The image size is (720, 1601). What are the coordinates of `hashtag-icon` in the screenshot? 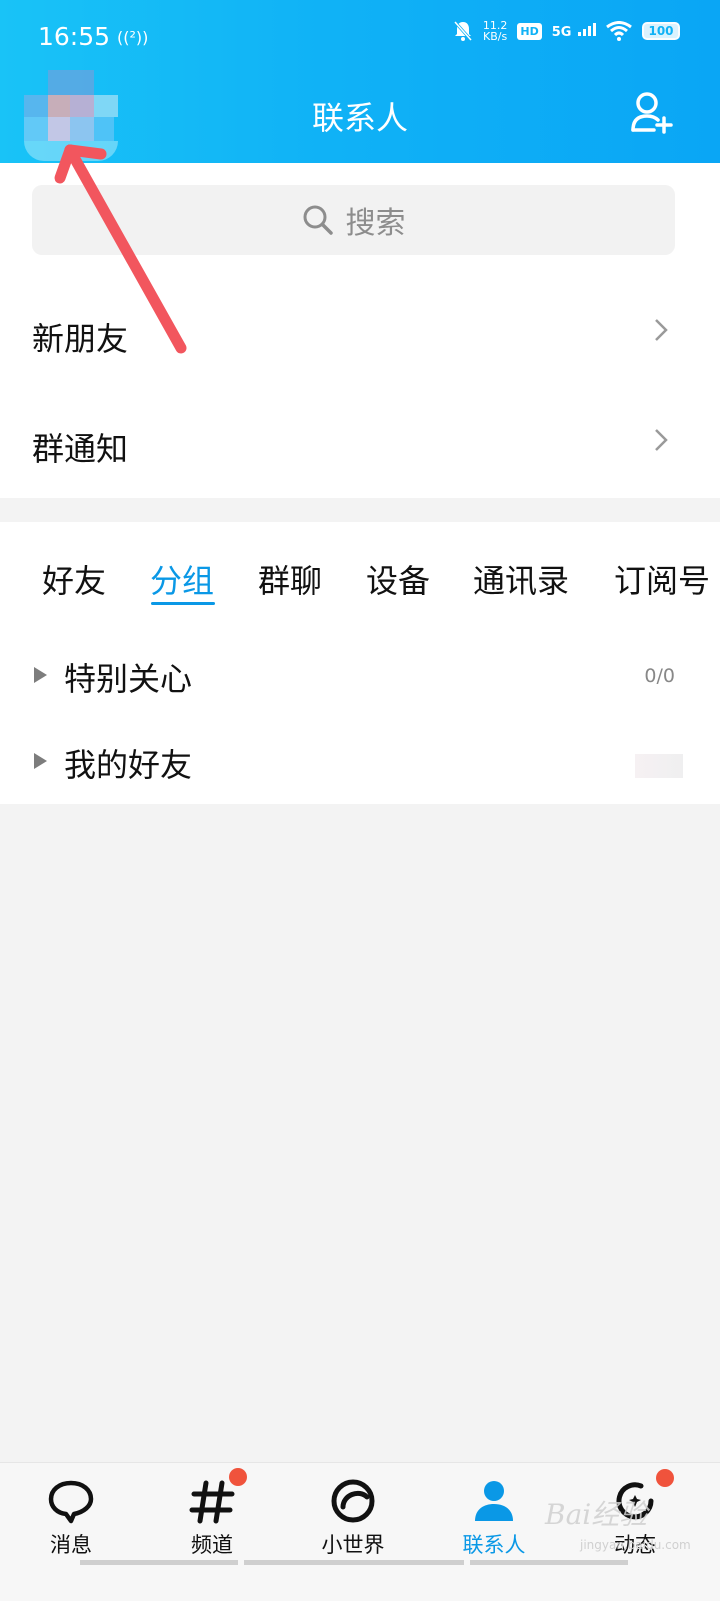 It's located at (212, 1502).